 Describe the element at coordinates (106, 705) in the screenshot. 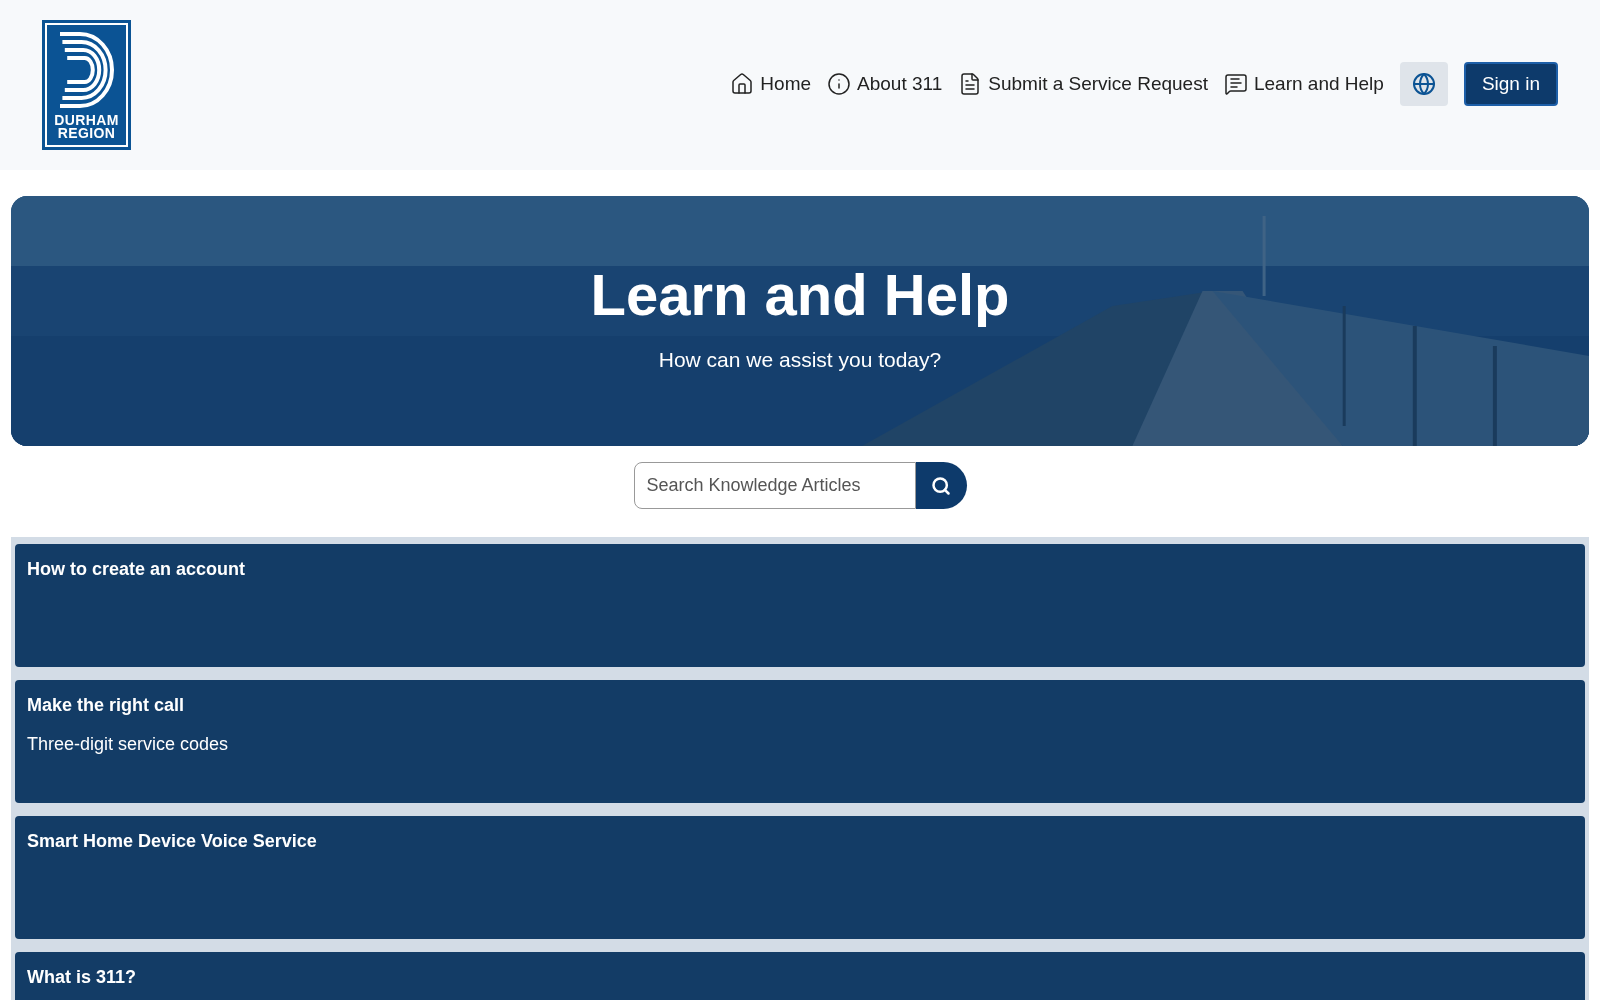

I see `article-title: Make the right call` at that location.